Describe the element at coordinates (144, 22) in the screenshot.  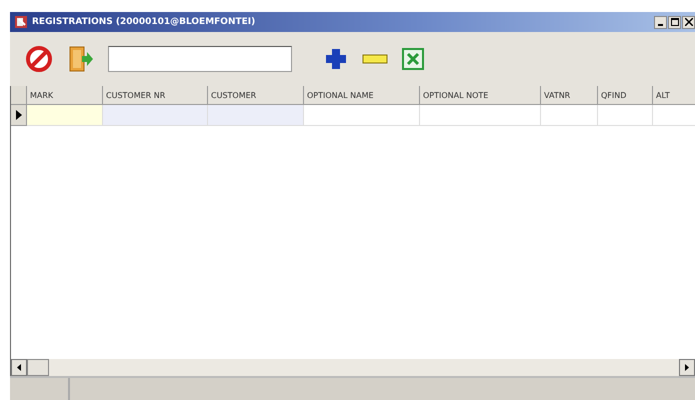
I see `window-title: REGISTRATIONS (20000101@BLOEMFONTEI)` at that location.